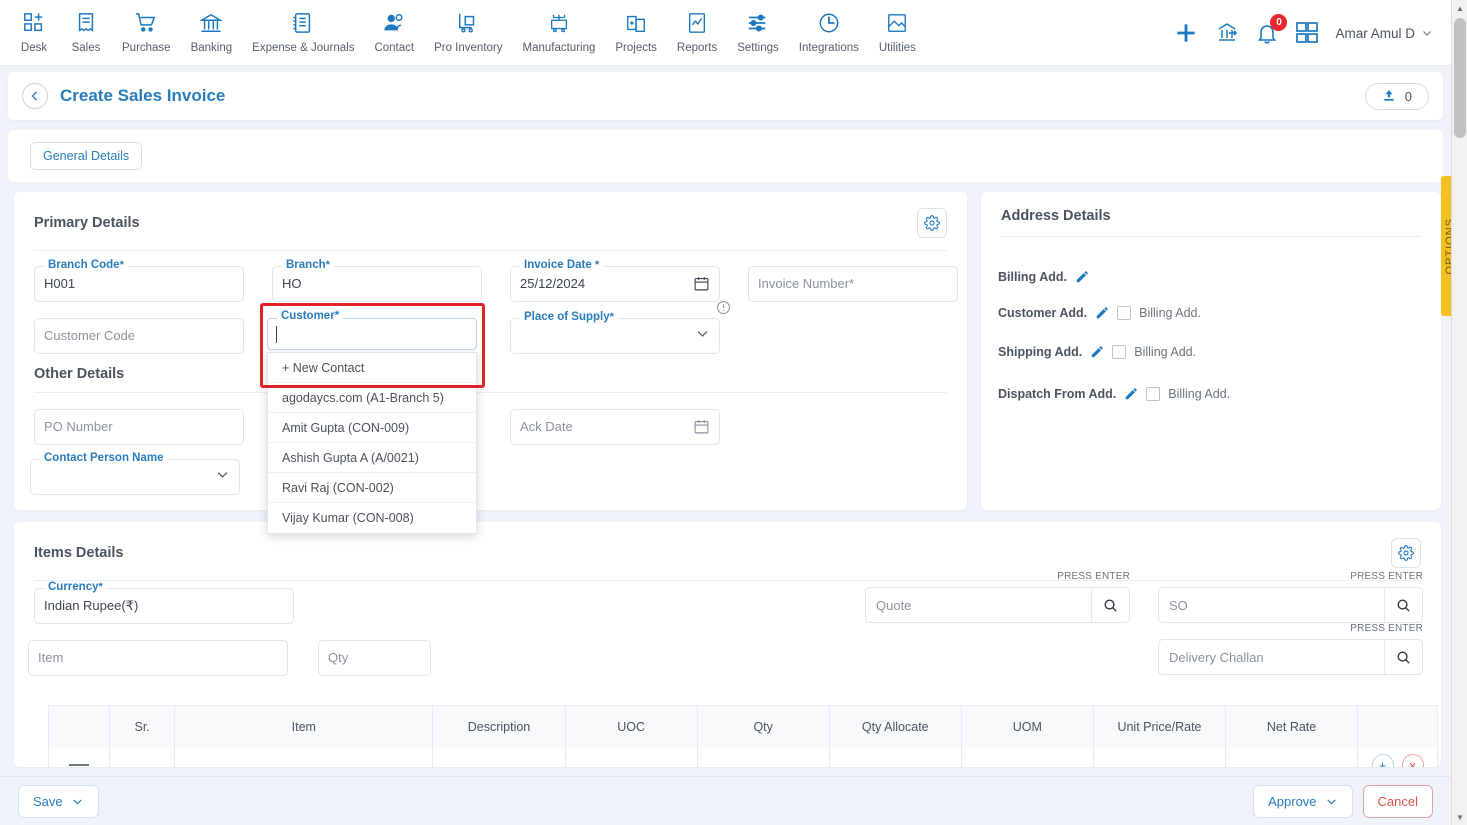 The image size is (1467, 825). Describe the element at coordinates (499, 757) in the screenshot. I see `row-description-cell` at that location.